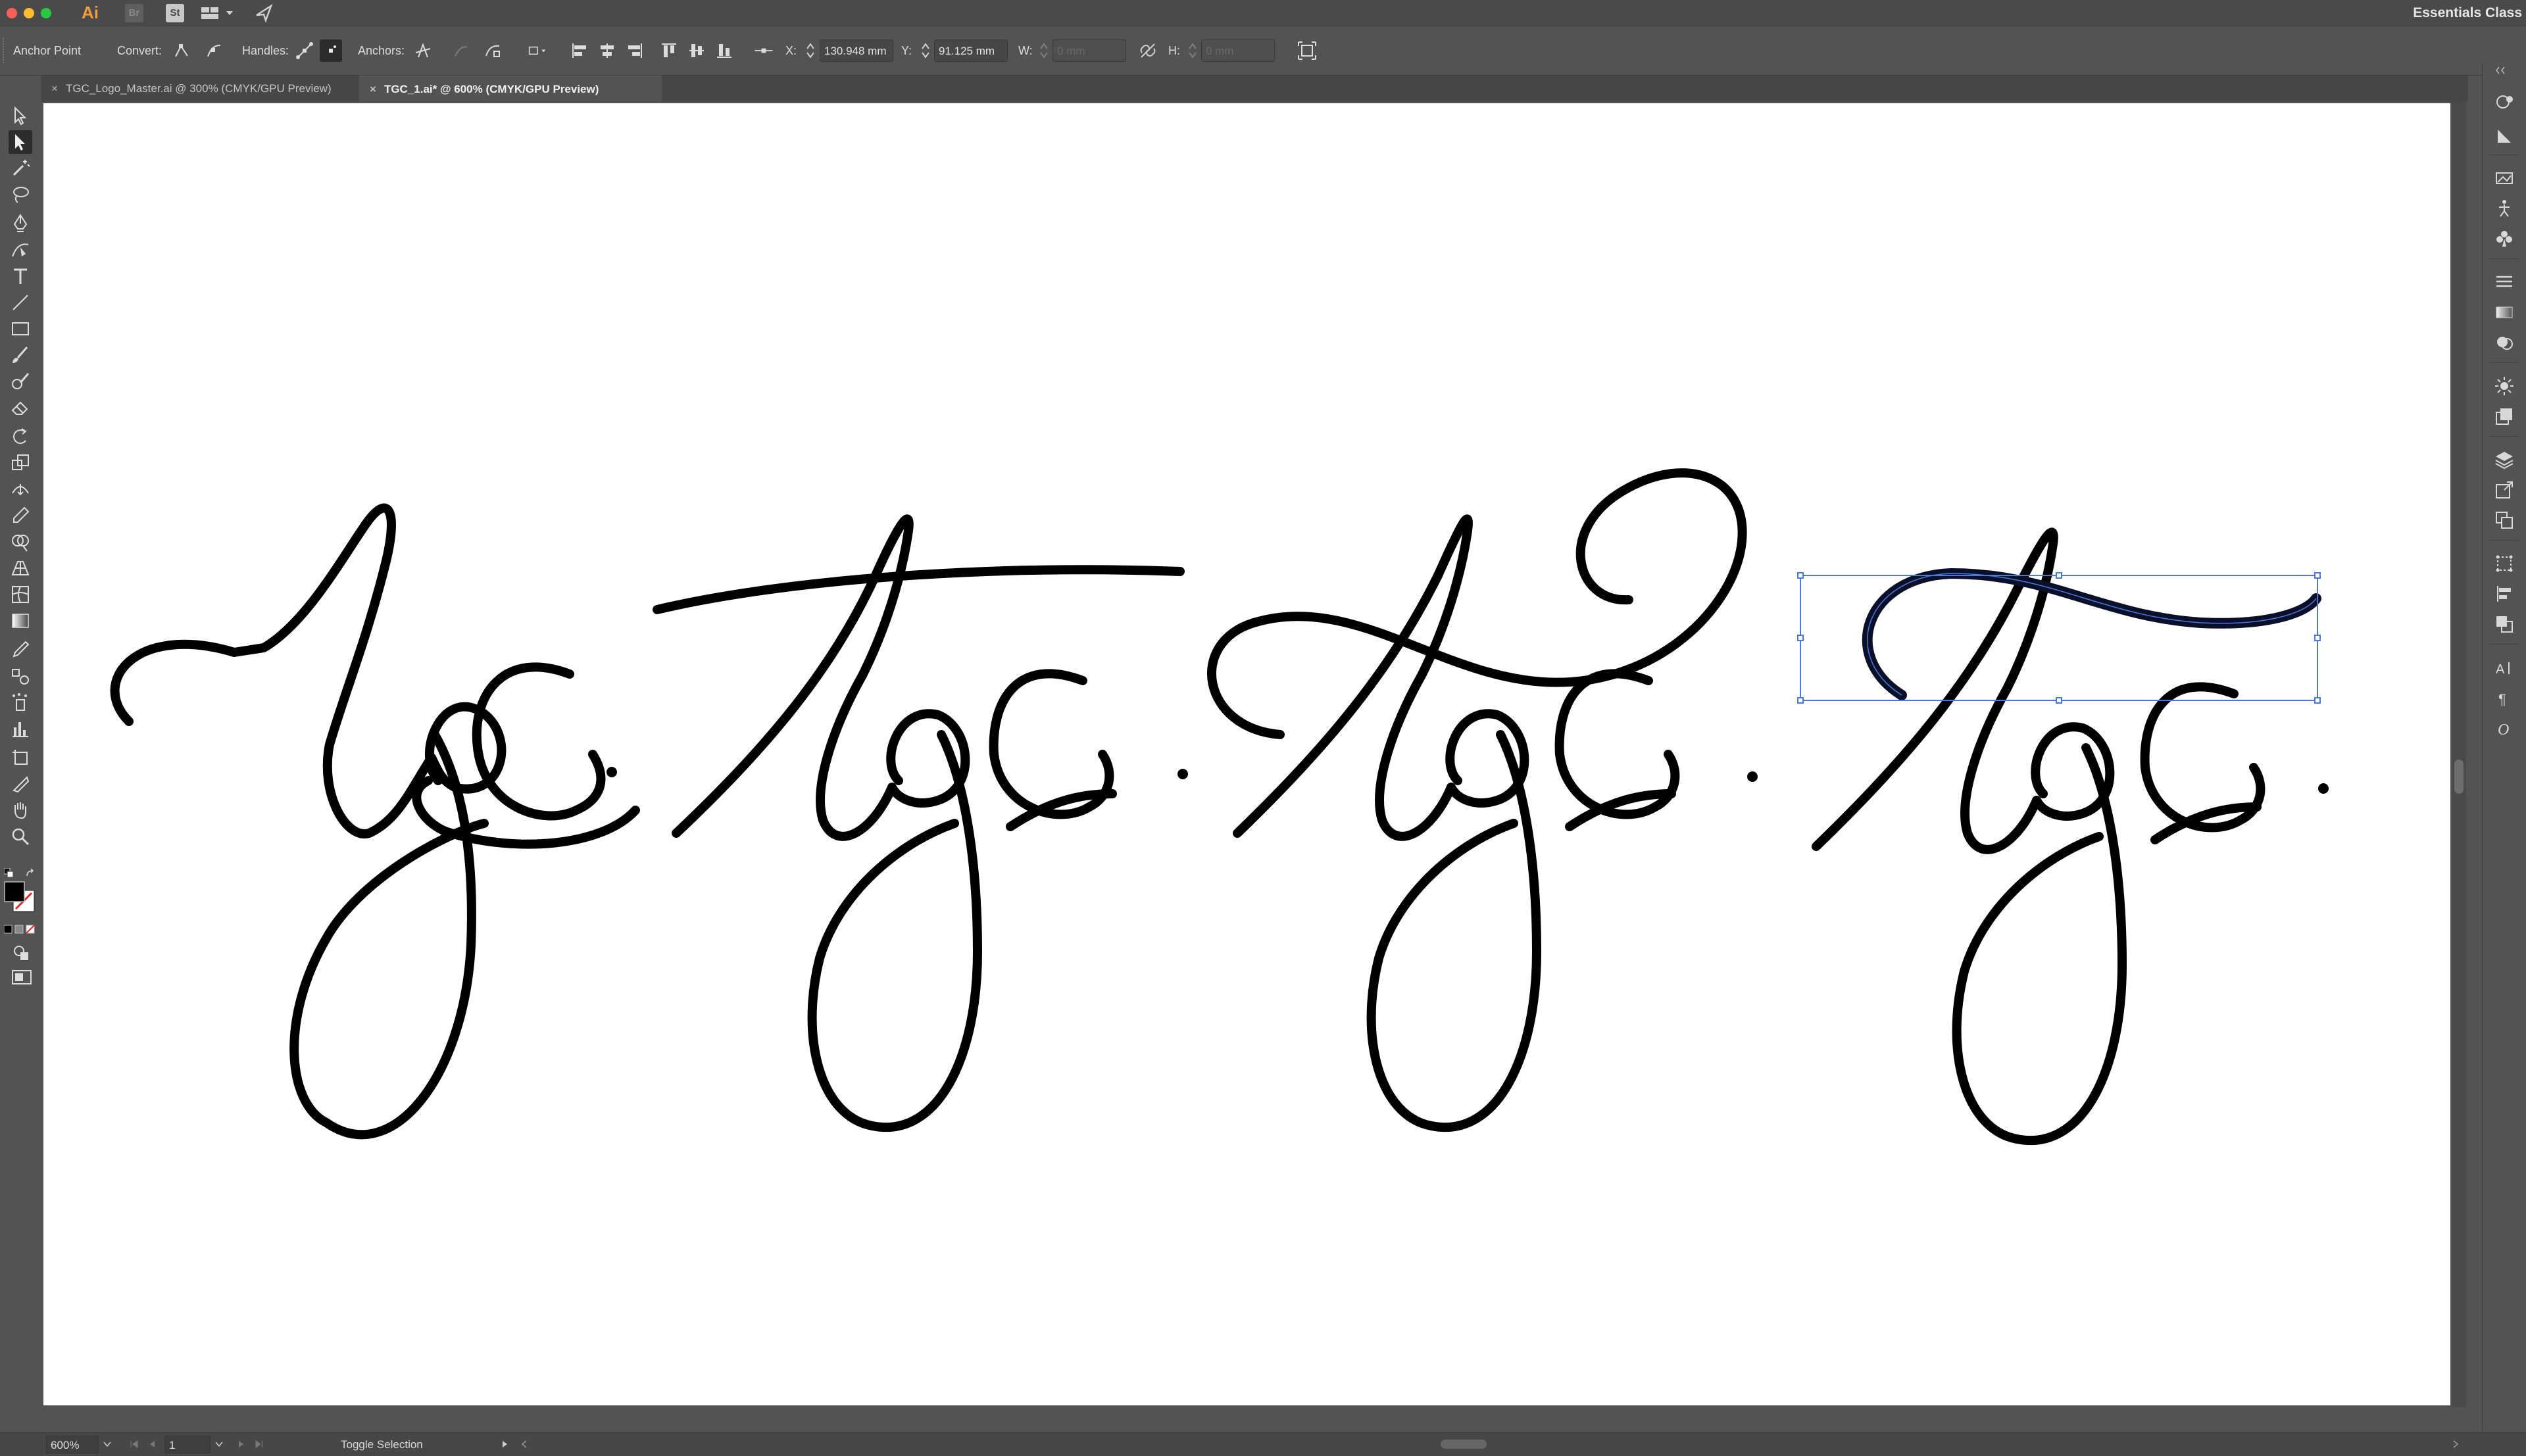  Describe the element at coordinates (696, 50) in the screenshot. I see `align-vertical-center-icon` at that location.